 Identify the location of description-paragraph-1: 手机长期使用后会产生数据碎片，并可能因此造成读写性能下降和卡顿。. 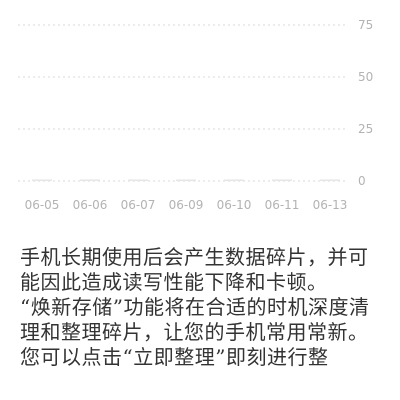
(194, 269).